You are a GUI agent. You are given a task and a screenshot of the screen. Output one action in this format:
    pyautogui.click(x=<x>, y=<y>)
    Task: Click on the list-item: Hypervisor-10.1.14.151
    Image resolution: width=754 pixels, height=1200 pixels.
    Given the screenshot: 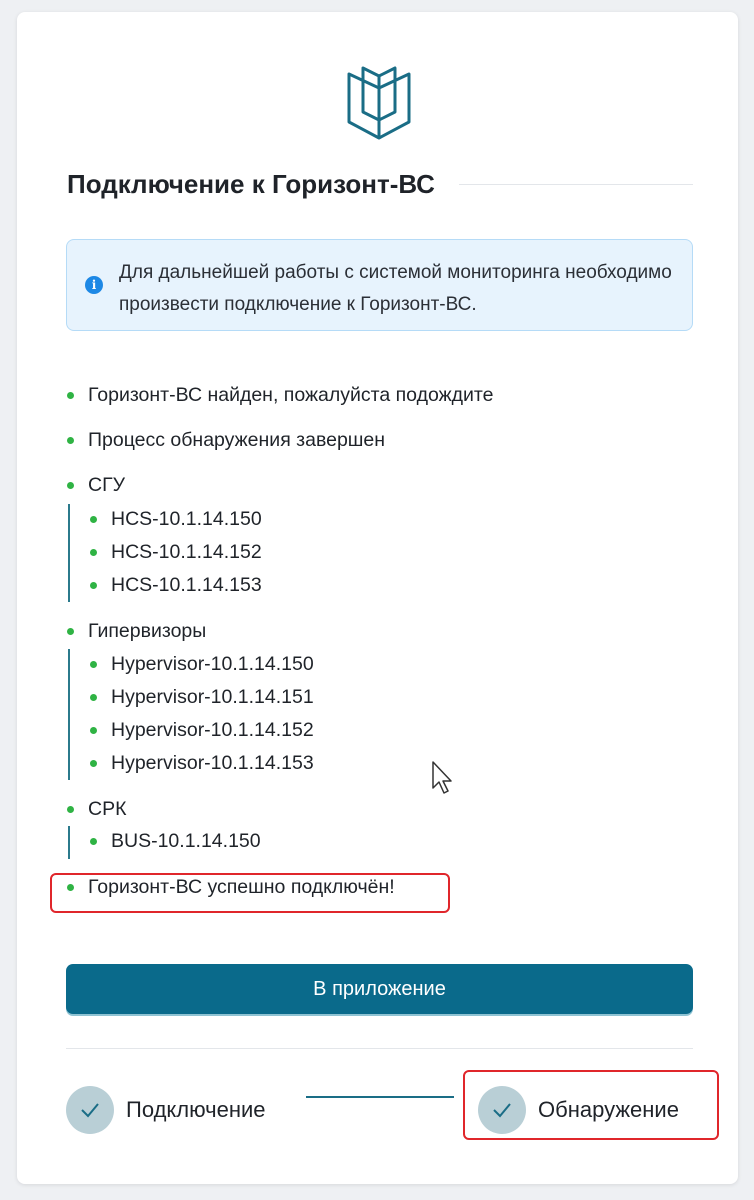 What is the action you would take?
    pyautogui.click(x=202, y=697)
    